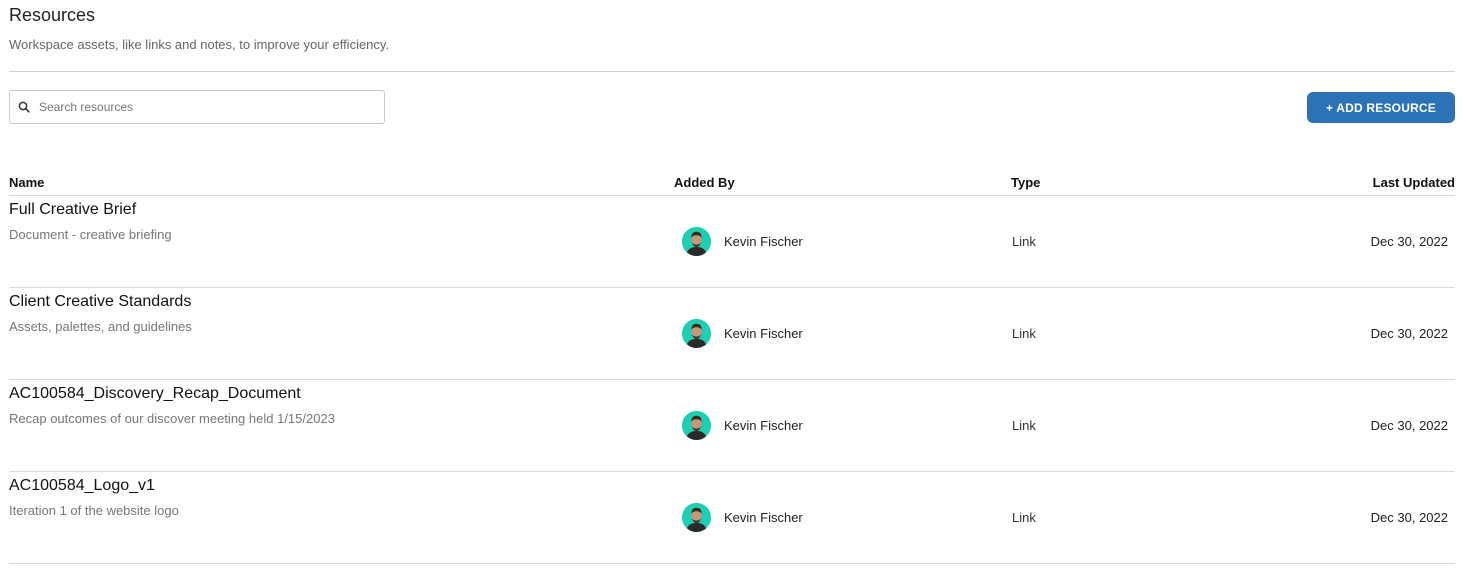 This screenshot has height=580, width=1463. I want to click on resource-description: Iteration 1 of the website logo, so click(94, 510).